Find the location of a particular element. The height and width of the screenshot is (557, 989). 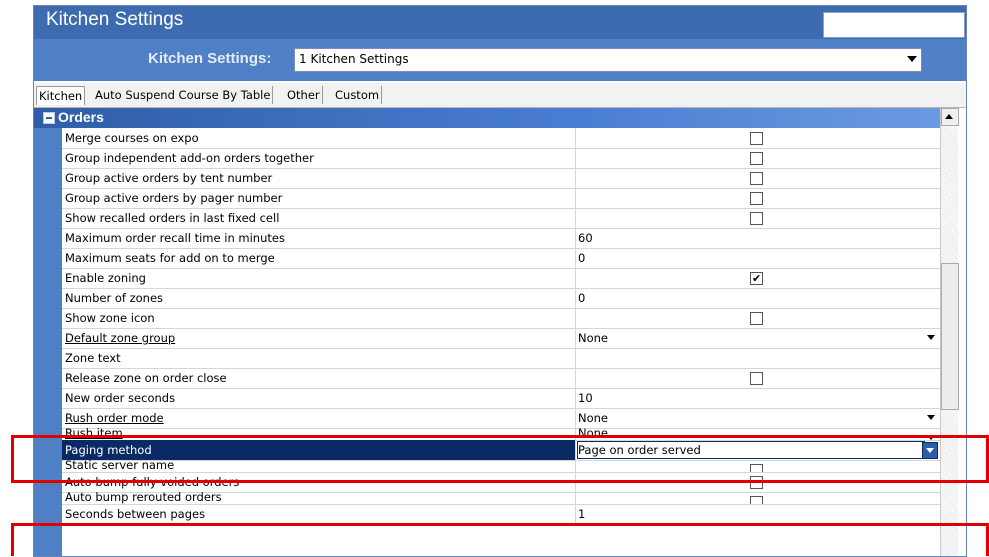

row-label: Number of zones is located at coordinates (319, 298).